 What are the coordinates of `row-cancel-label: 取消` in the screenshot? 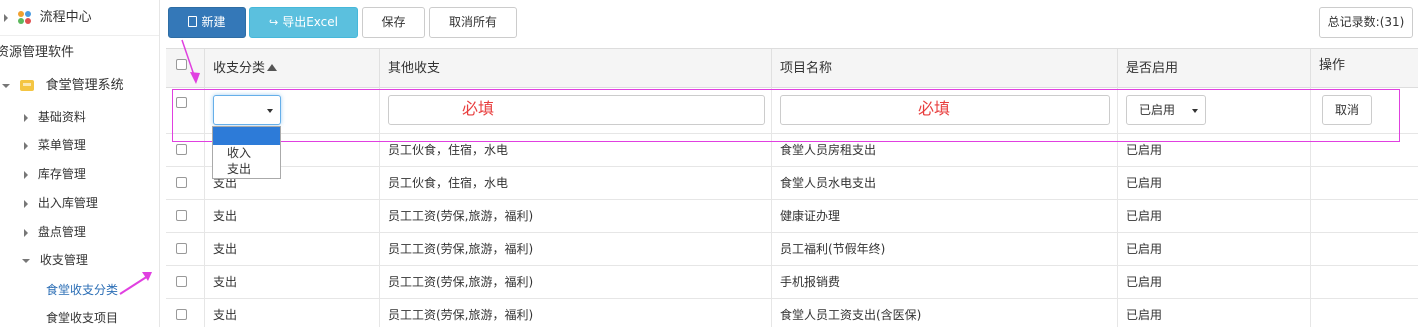 It's located at (1346, 110).